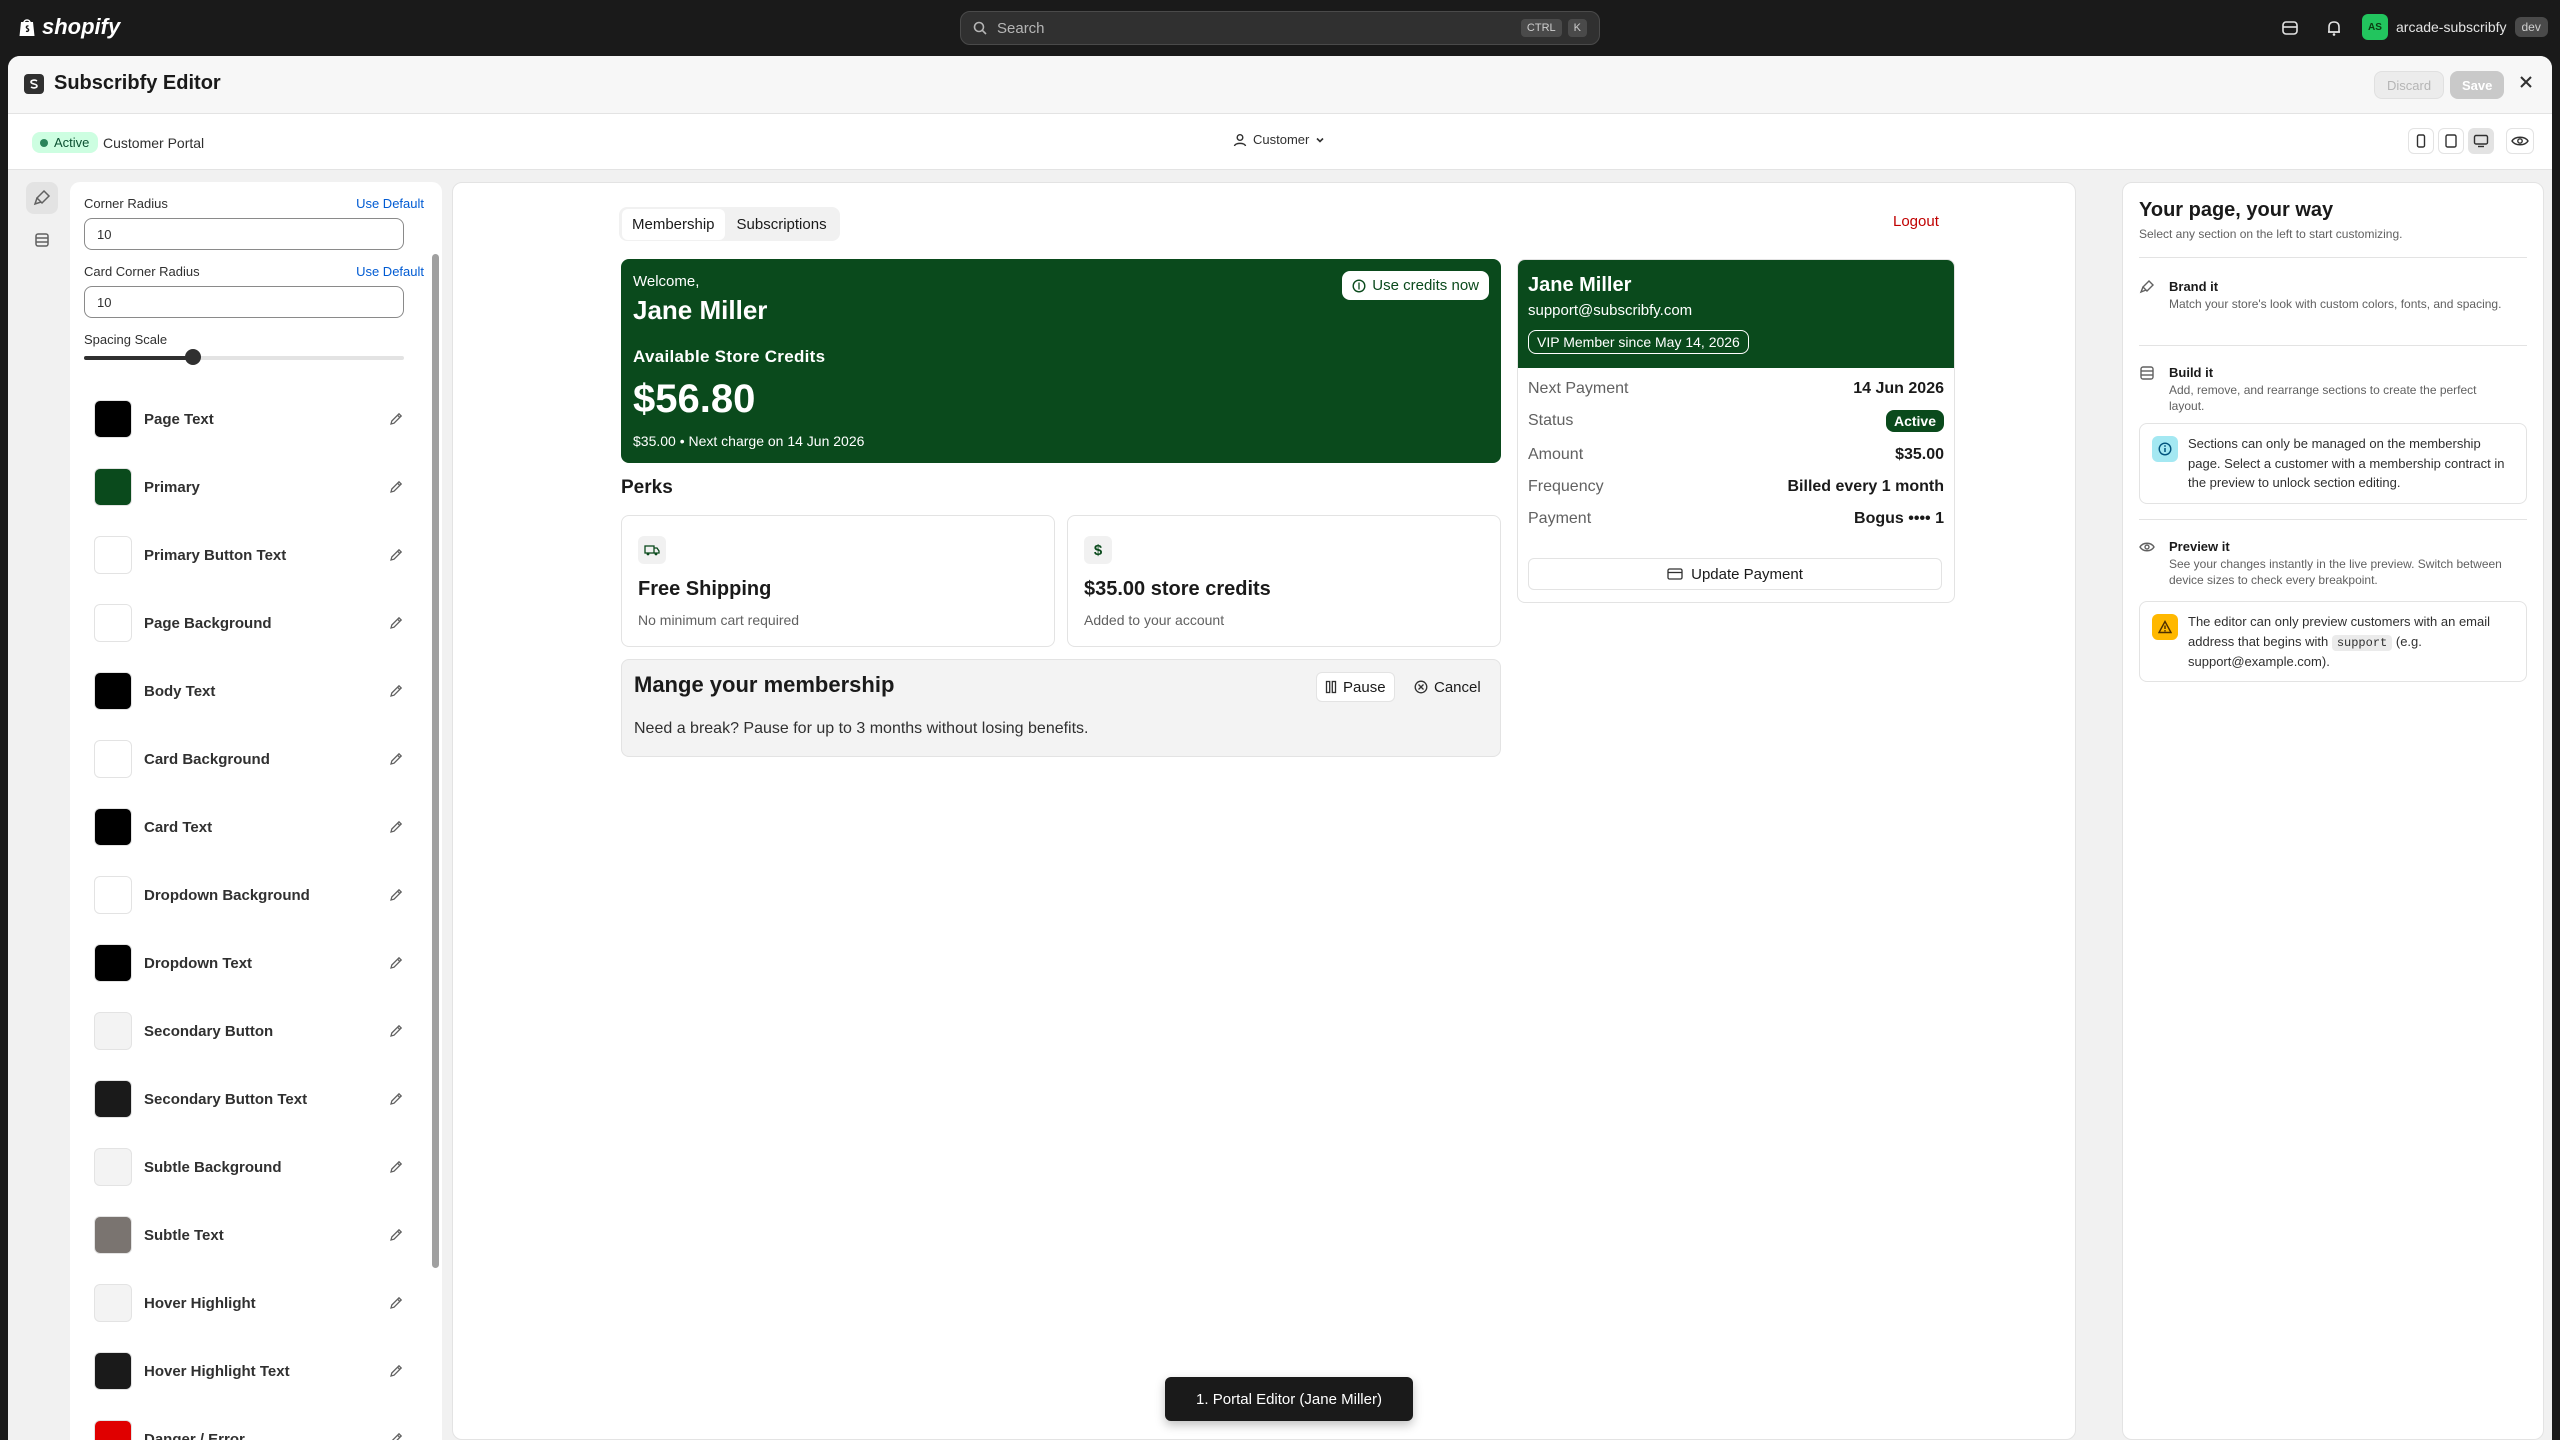 This screenshot has height=1440, width=2560. I want to click on mobile-icon, so click(2421, 141).